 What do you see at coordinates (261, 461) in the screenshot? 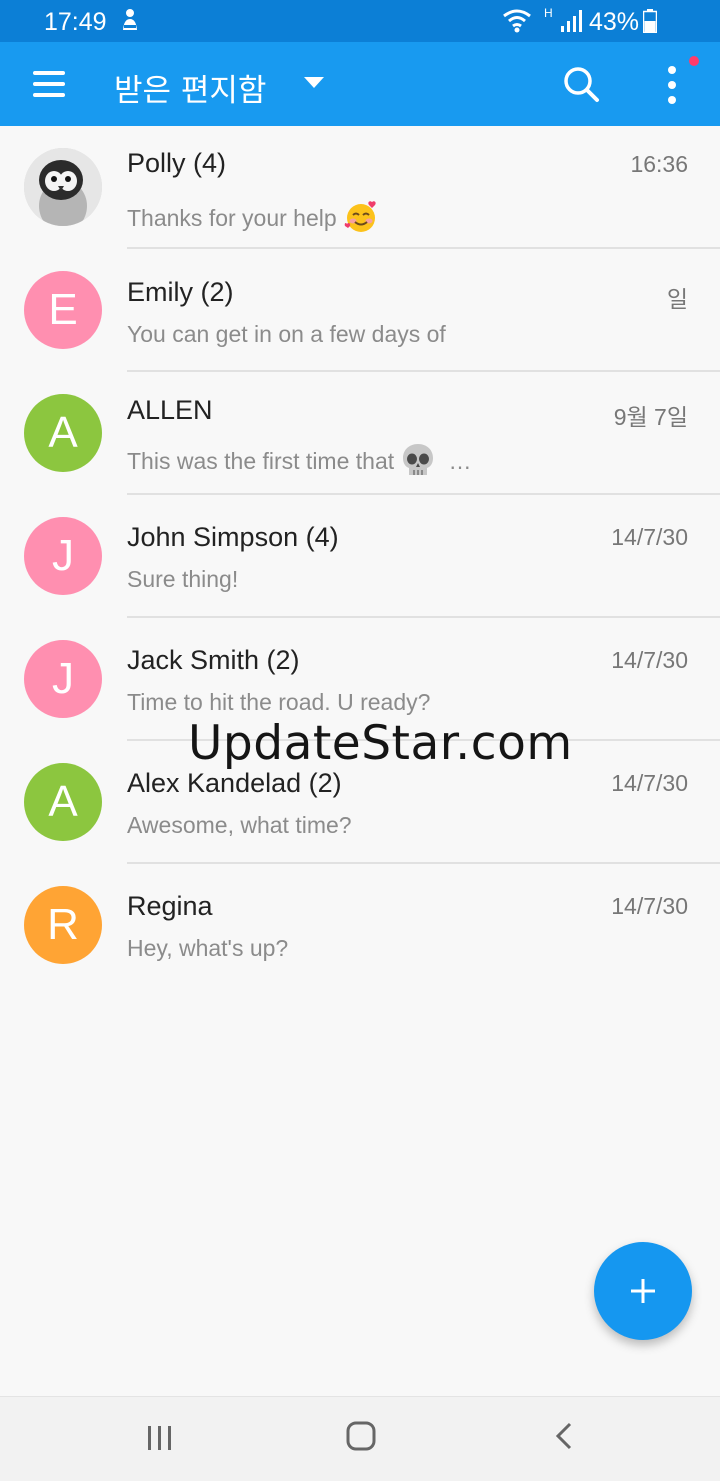
I see `message-preview-text: This was the first time that` at bounding box center [261, 461].